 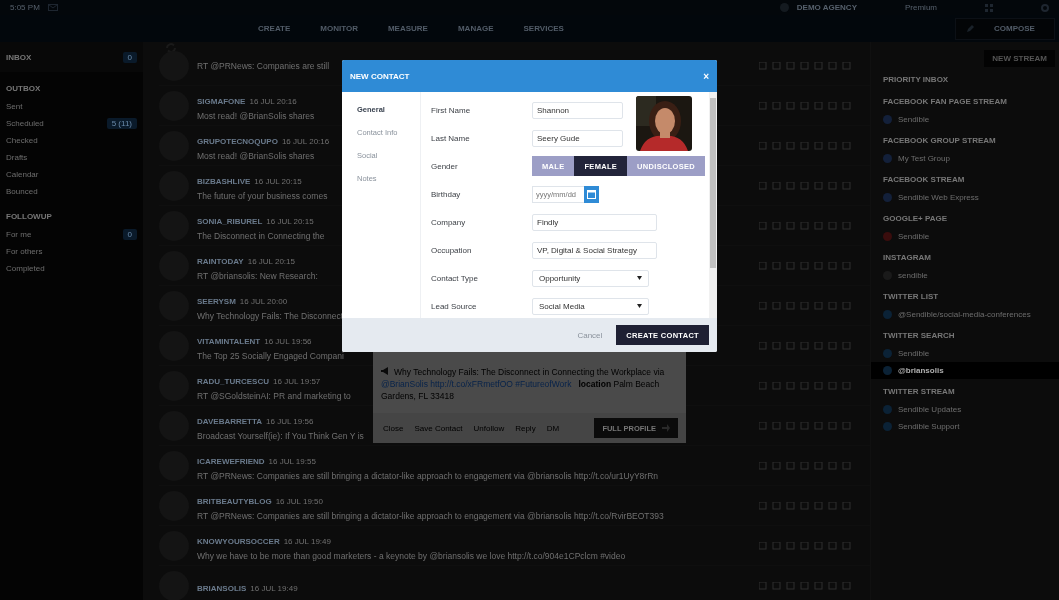 I want to click on user-handle: SEERYSM, so click(x=216, y=301).